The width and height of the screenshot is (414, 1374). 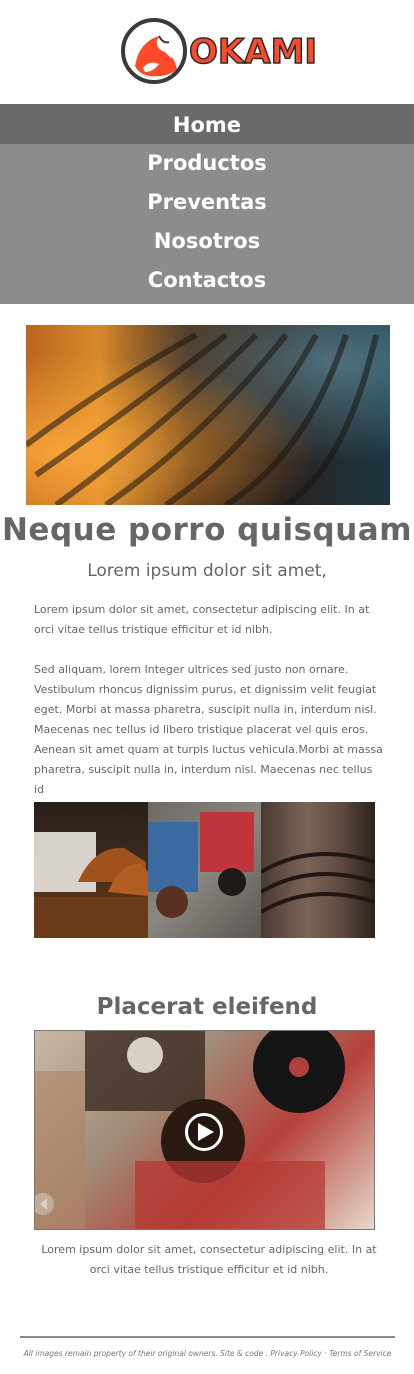 I want to click on gallery-image-people-plaid, so click(x=204, y=870).